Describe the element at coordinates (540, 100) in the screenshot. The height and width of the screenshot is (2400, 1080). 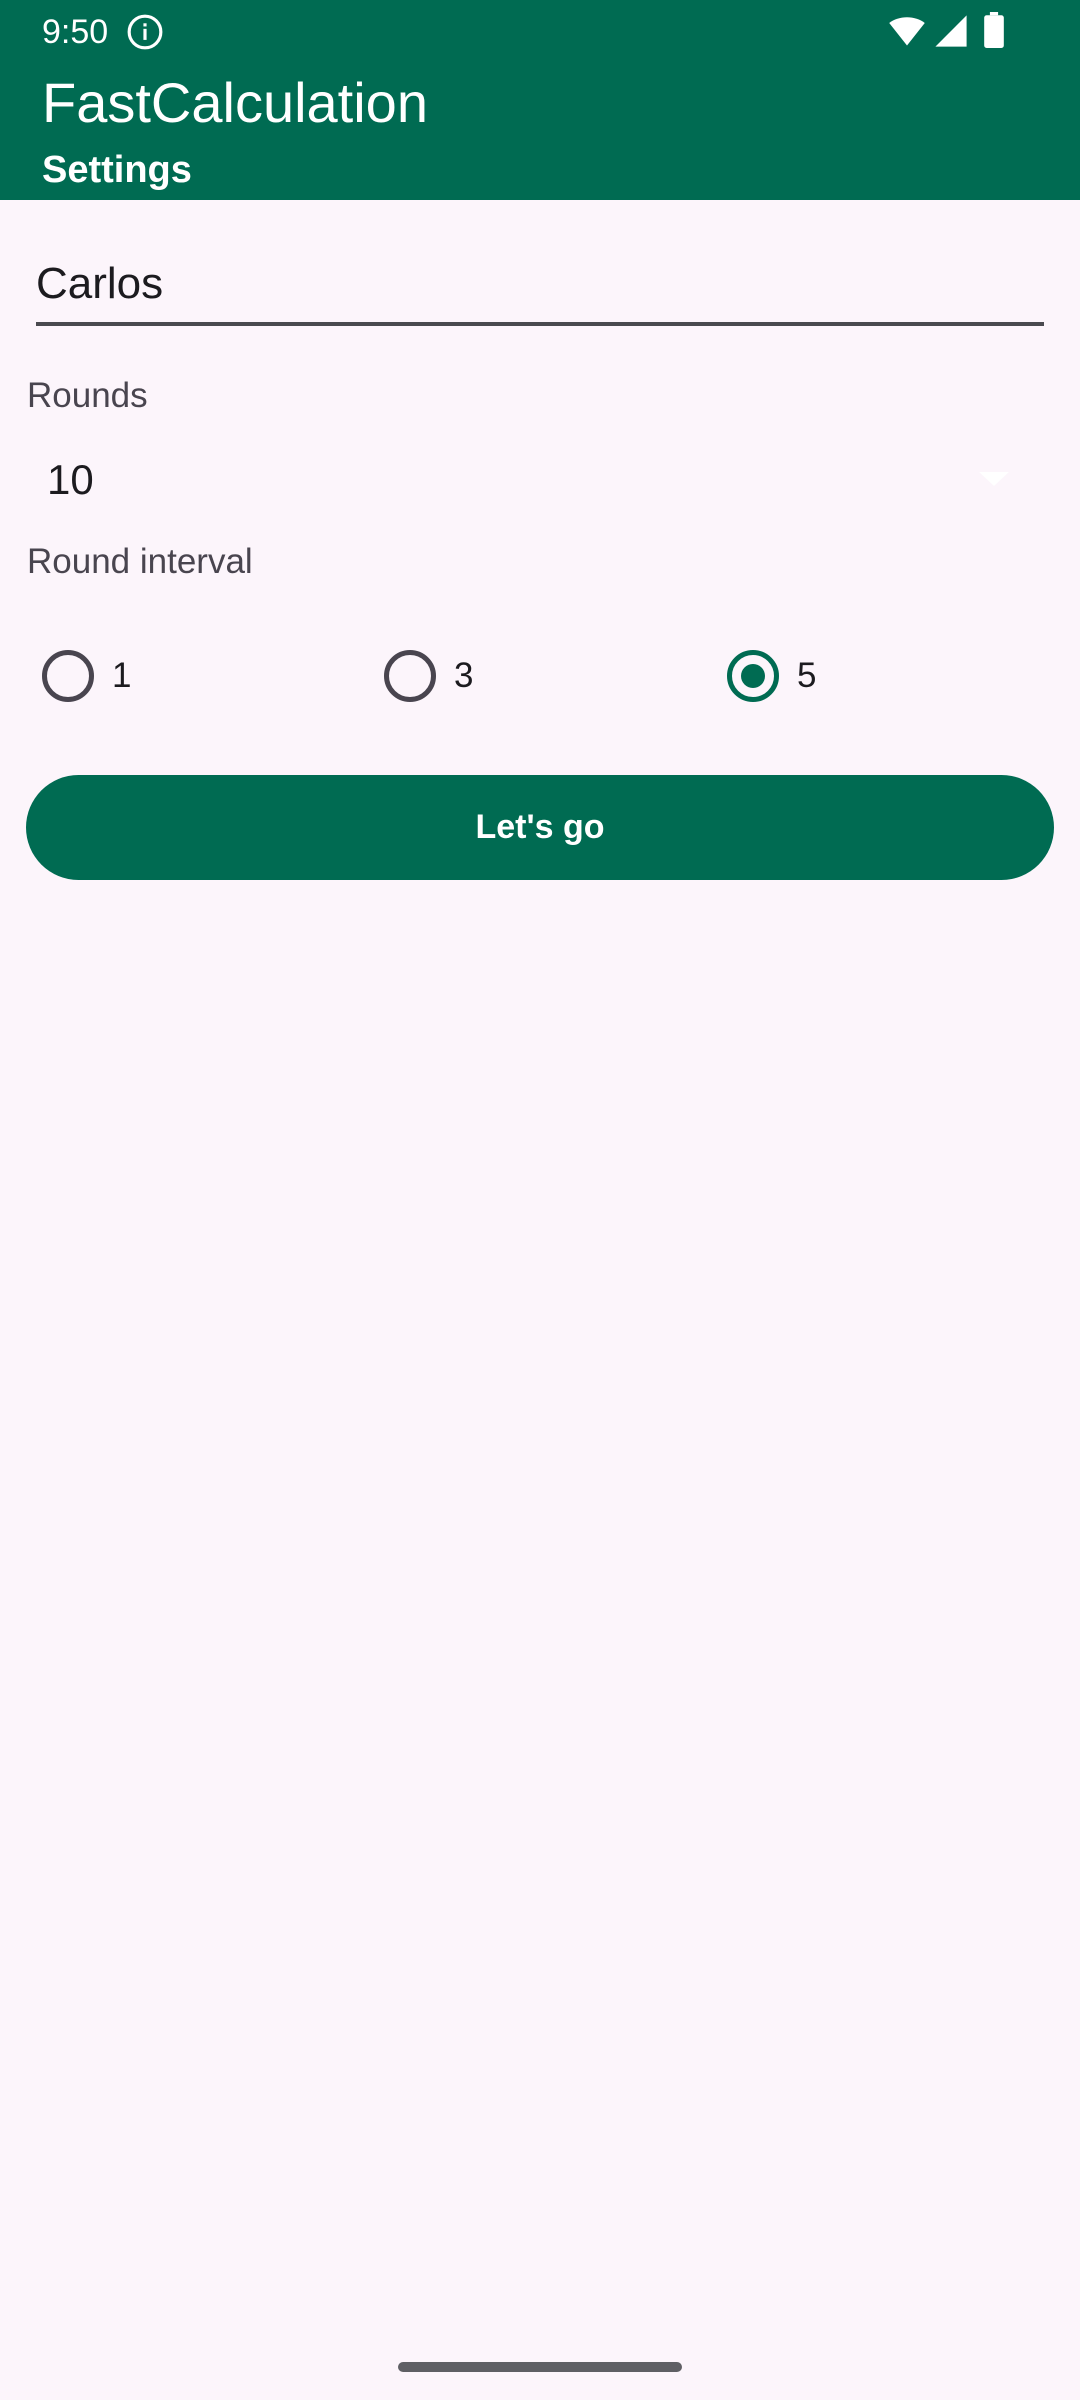
I see `app-header: 9:50 FastCalculation Settings` at that location.